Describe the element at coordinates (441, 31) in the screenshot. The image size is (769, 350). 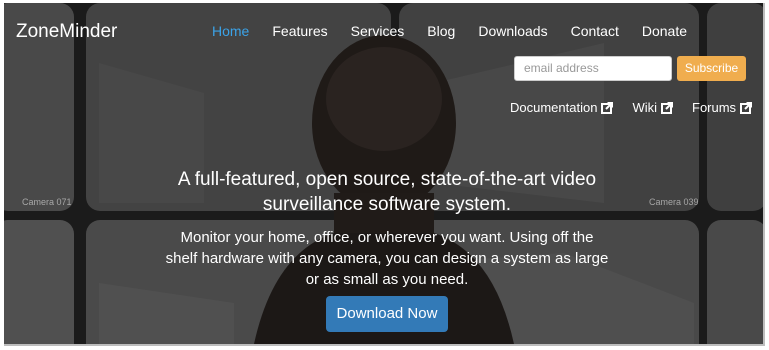
I see `nav-blog: Blog` at that location.